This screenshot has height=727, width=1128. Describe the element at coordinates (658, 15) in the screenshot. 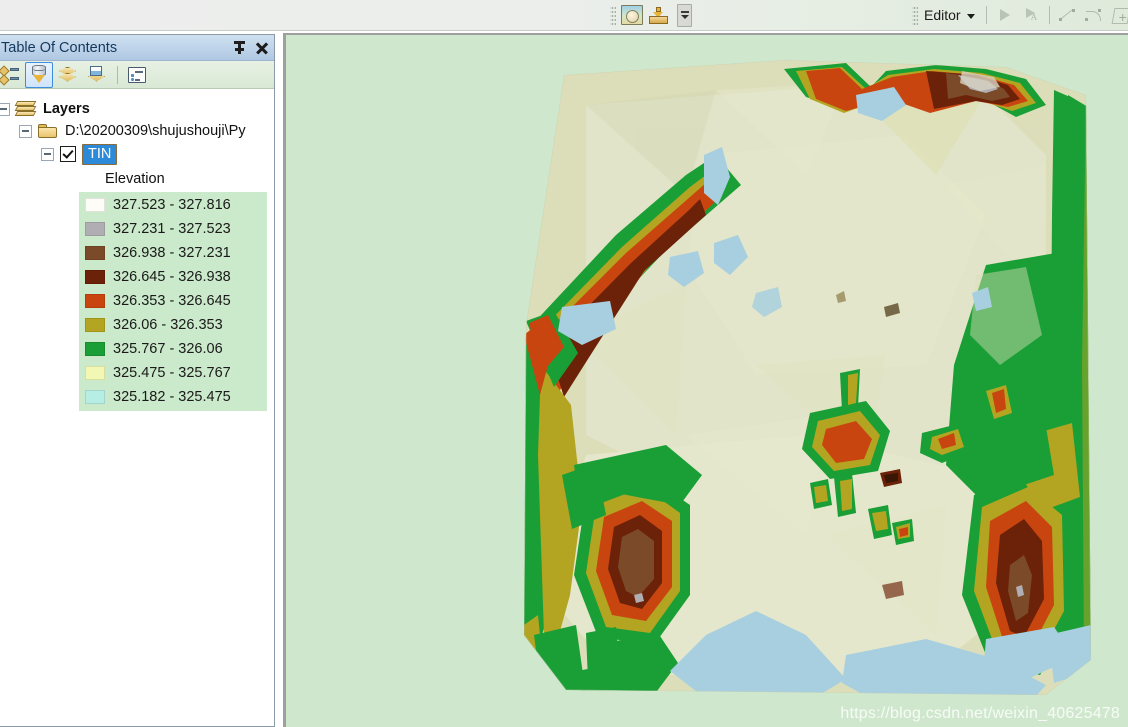

I see `box-download-icon` at that location.